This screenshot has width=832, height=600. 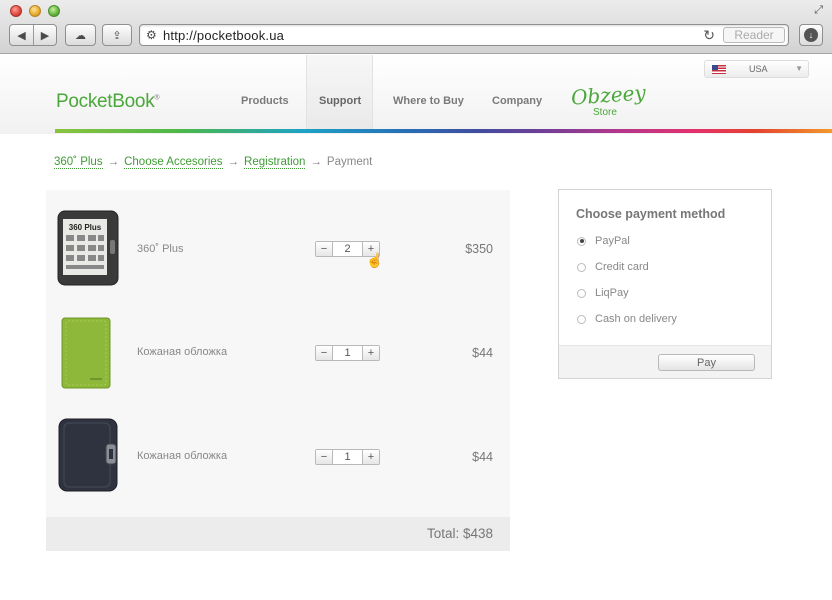 I want to click on site-icon: ⚙, so click(x=151, y=35).